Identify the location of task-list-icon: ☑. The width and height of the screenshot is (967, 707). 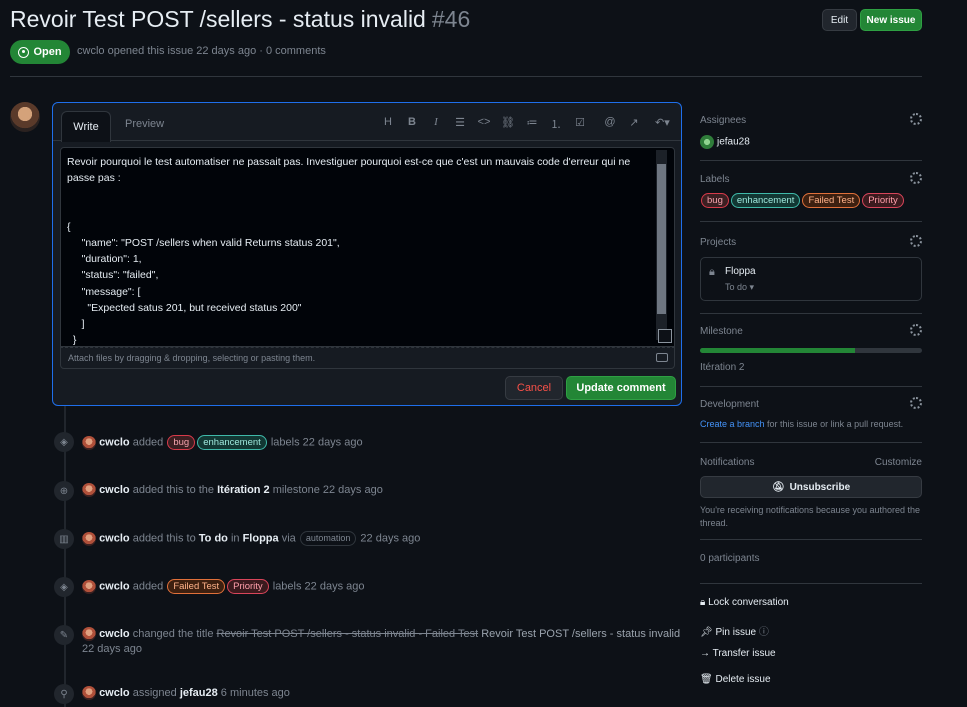
(580, 124).